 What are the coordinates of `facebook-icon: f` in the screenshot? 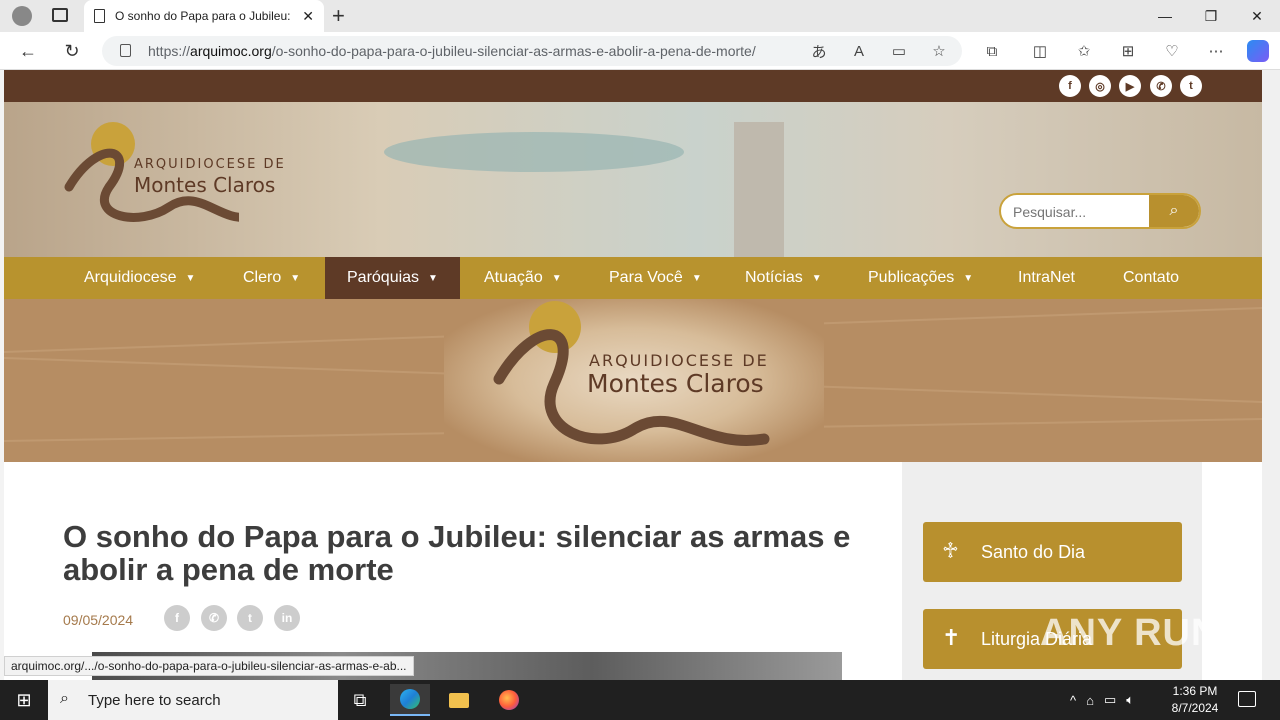 It's located at (1070, 86).